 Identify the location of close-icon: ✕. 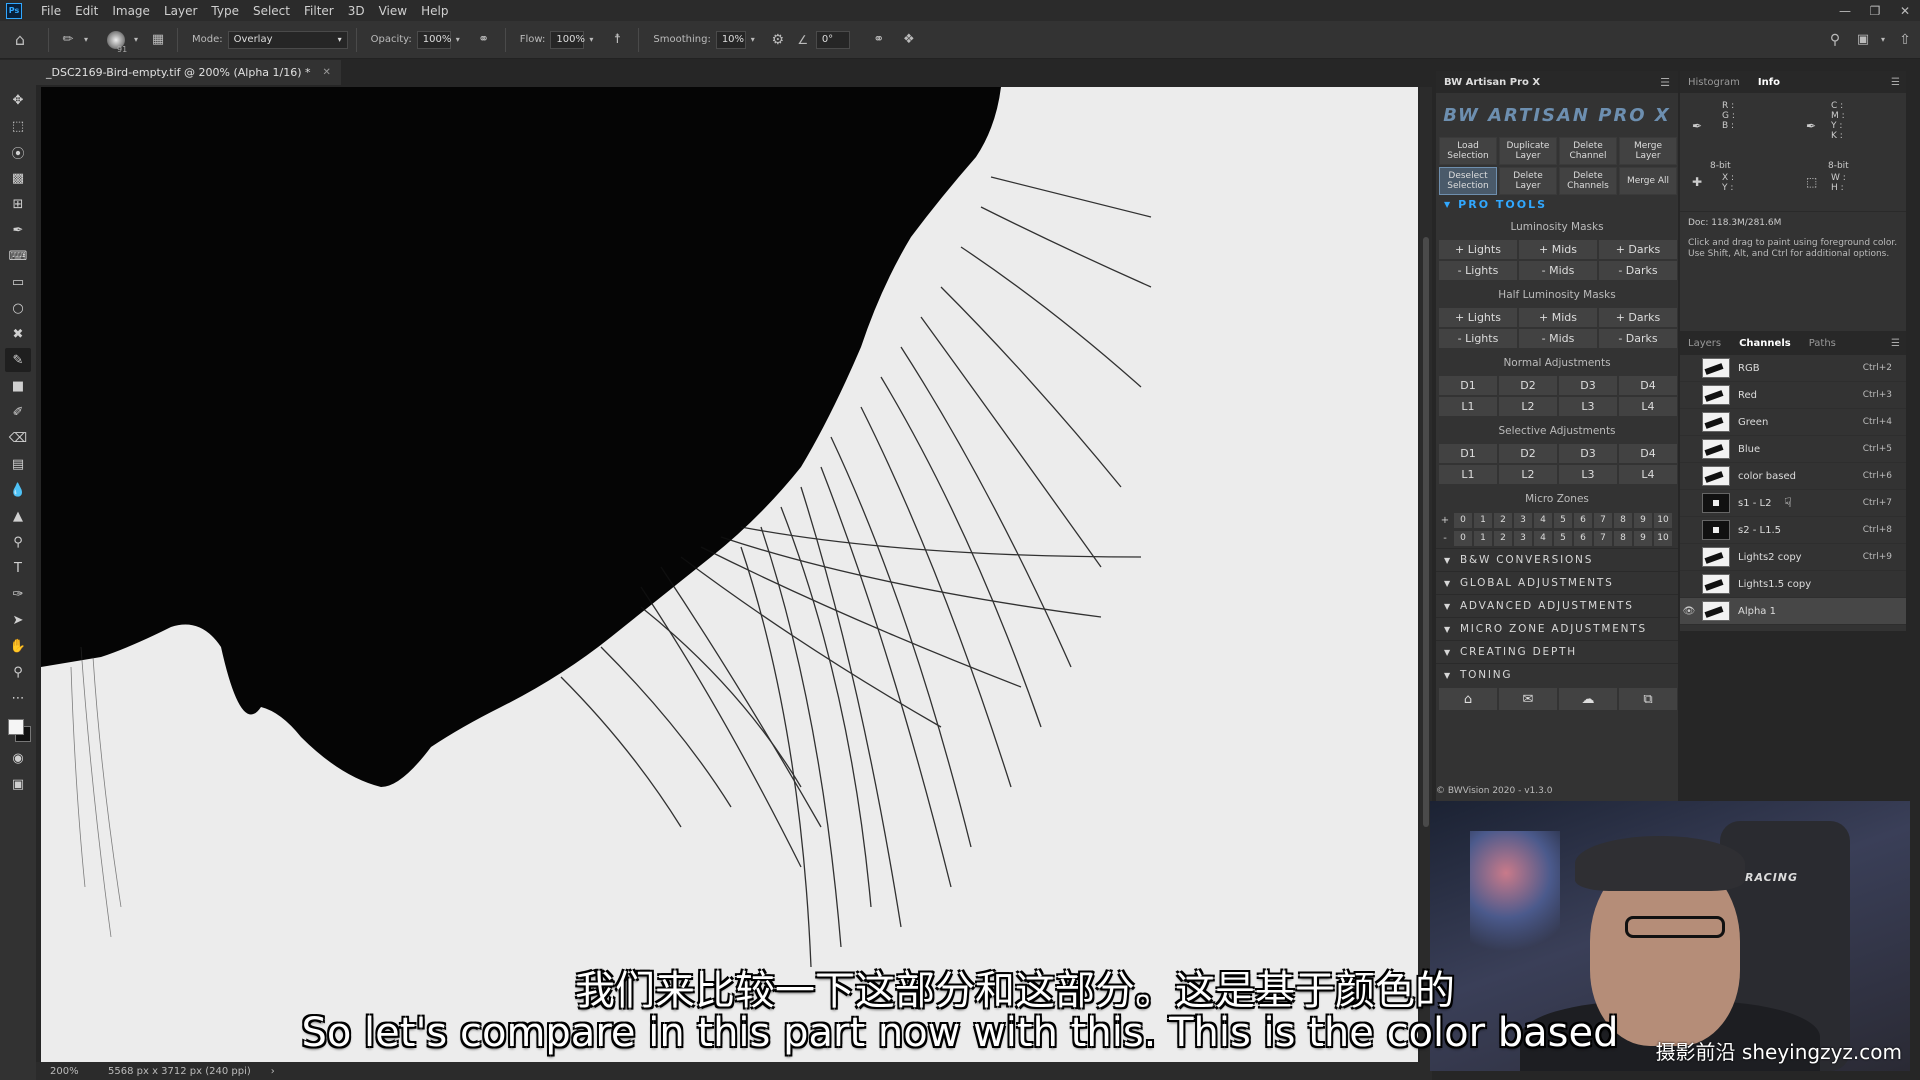
(1905, 10).